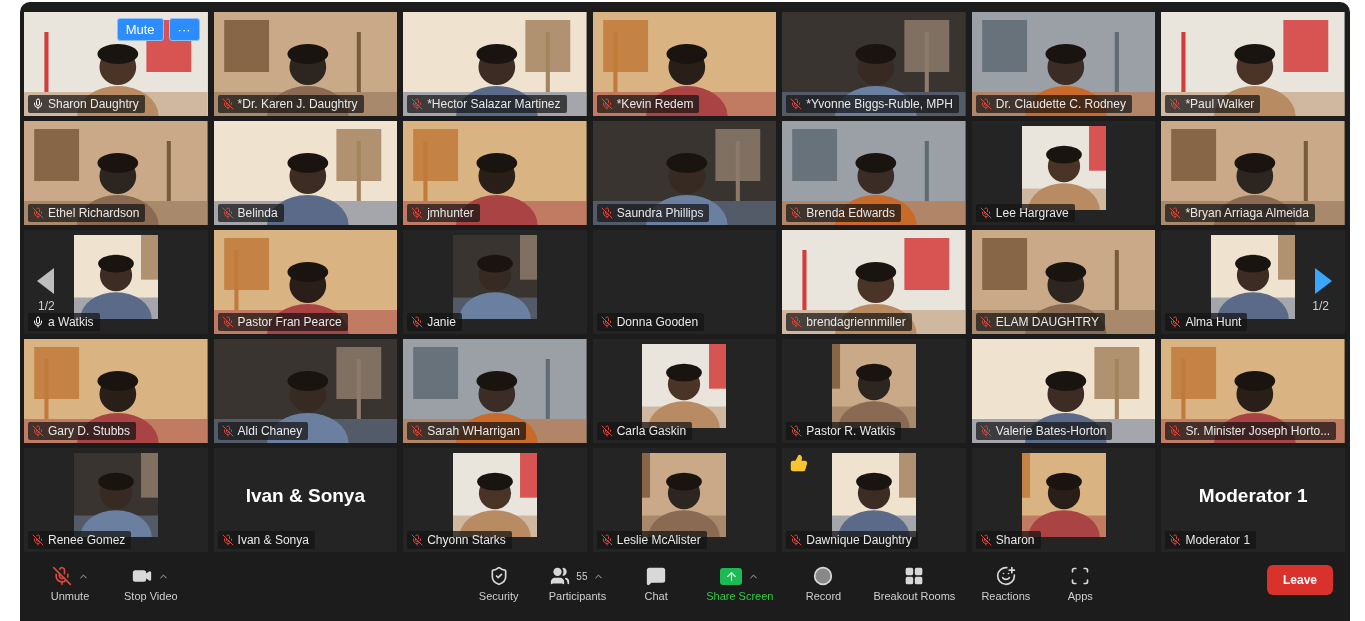 The image size is (1365, 621). What do you see at coordinates (1218, 540) in the screenshot?
I see `participant-name: Moderator 1` at bounding box center [1218, 540].